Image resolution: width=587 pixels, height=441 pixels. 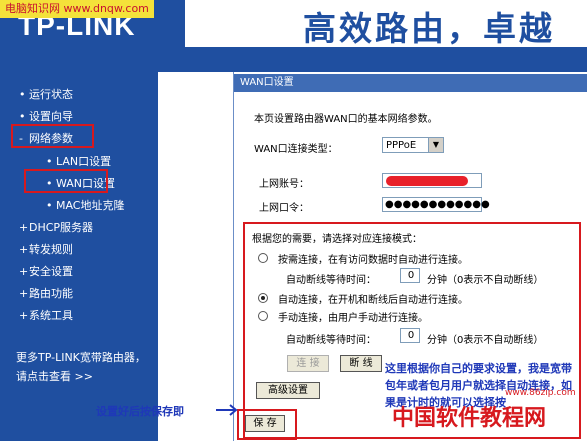 What do you see at coordinates (308, 363) in the screenshot?
I see `connect-button: 连 接` at bounding box center [308, 363].